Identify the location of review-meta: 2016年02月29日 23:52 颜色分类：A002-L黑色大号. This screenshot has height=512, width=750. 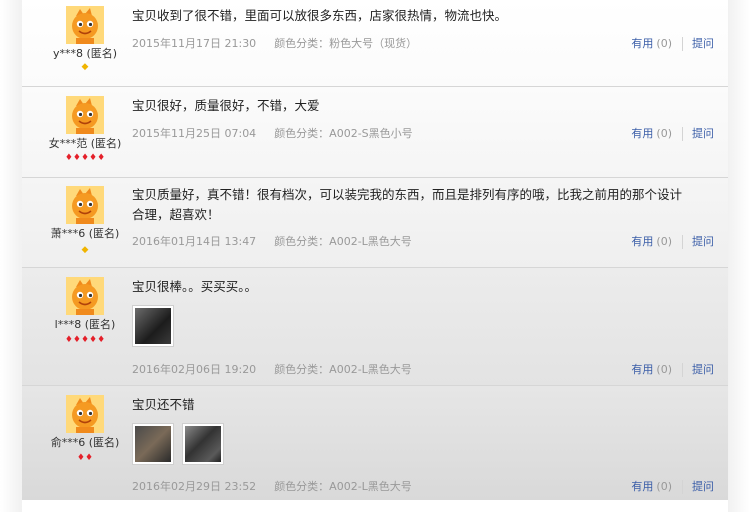
(272, 486).